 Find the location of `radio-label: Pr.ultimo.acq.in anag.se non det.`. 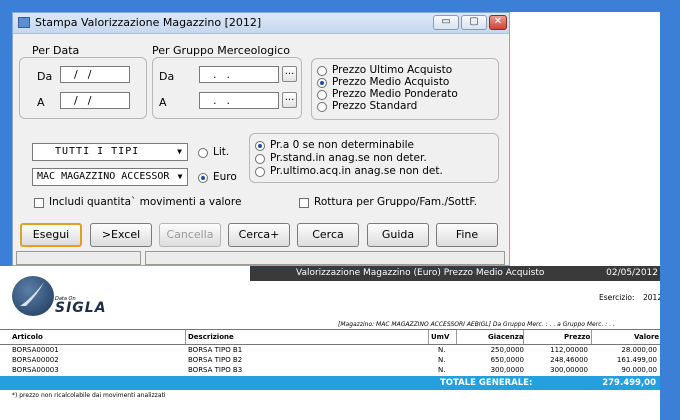

radio-label: Pr.ultimo.acq.in anag.se non det. is located at coordinates (356, 171).